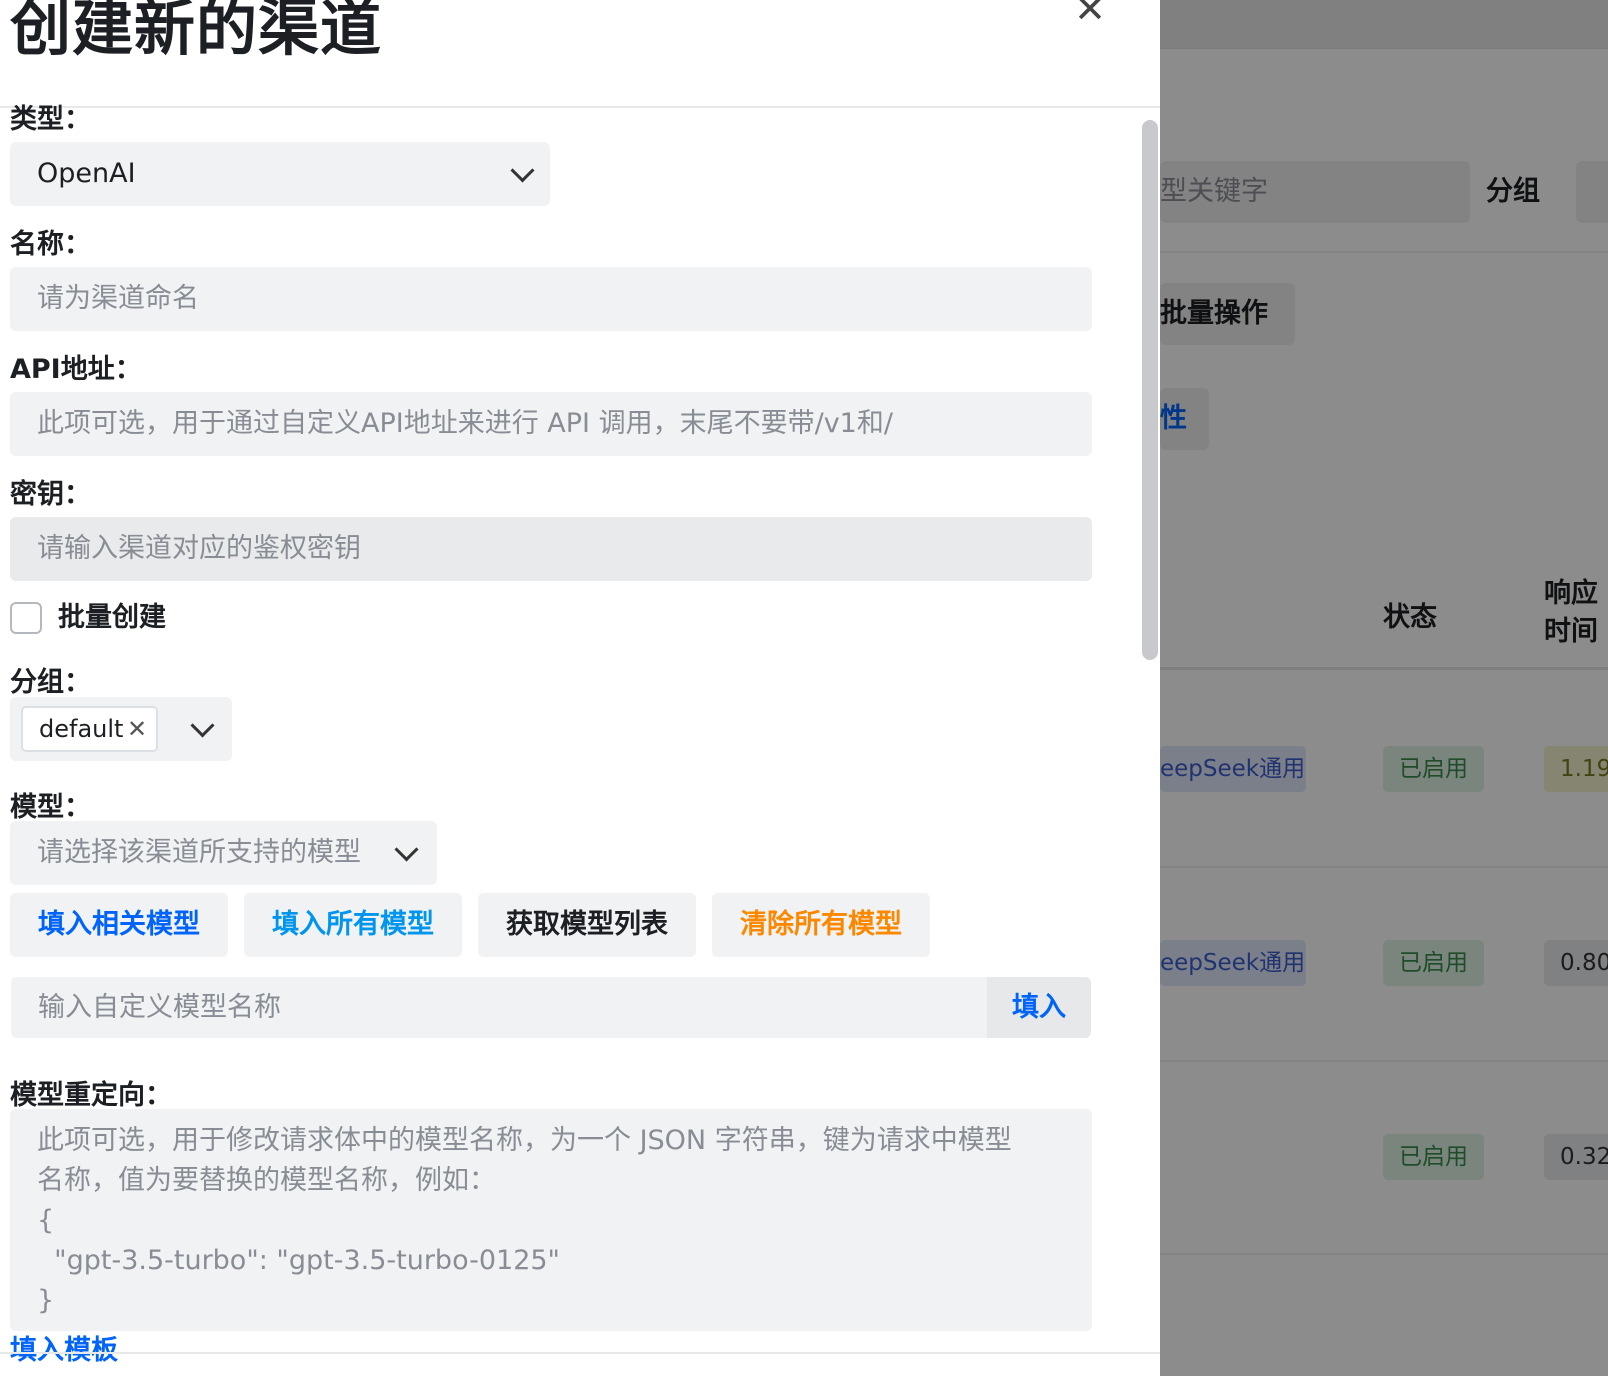  What do you see at coordinates (91, 1095) in the screenshot?
I see `model-redirect-label: 模型重定向：` at bounding box center [91, 1095].